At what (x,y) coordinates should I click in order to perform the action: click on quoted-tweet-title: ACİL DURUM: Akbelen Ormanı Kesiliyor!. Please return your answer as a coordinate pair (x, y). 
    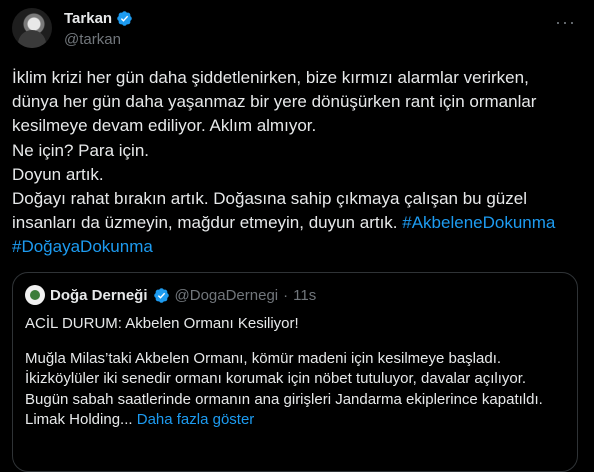
    Looking at the image, I should click on (162, 323).